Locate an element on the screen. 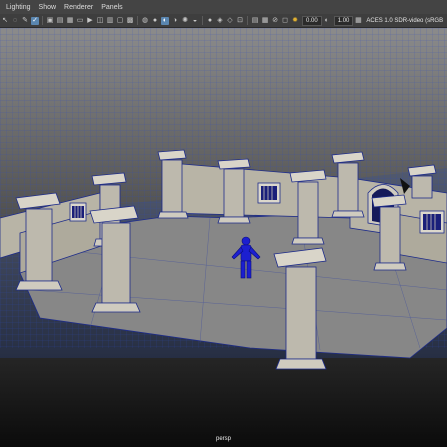 The height and width of the screenshot is (447, 447). wireframe-icon: ◍ is located at coordinates (145, 21).